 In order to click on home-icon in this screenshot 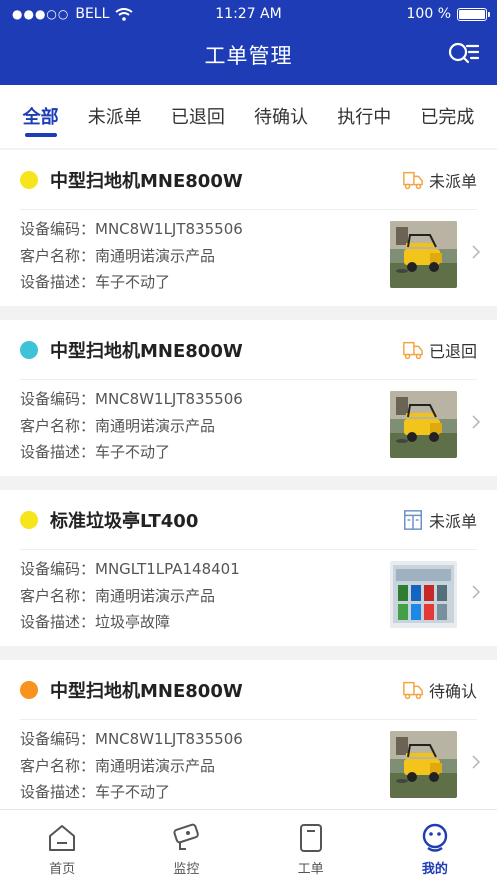, I will do `click(62, 838)`.